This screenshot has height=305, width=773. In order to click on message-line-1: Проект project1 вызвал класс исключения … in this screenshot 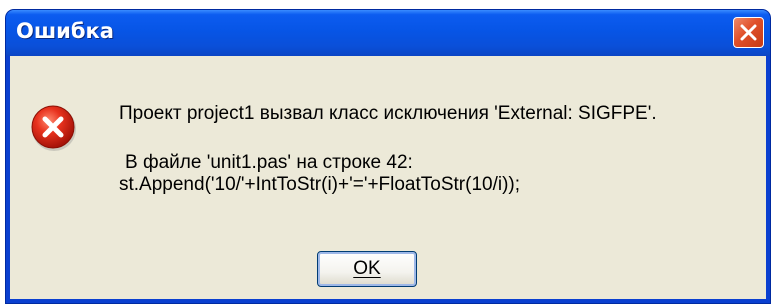, I will do `click(388, 113)`.